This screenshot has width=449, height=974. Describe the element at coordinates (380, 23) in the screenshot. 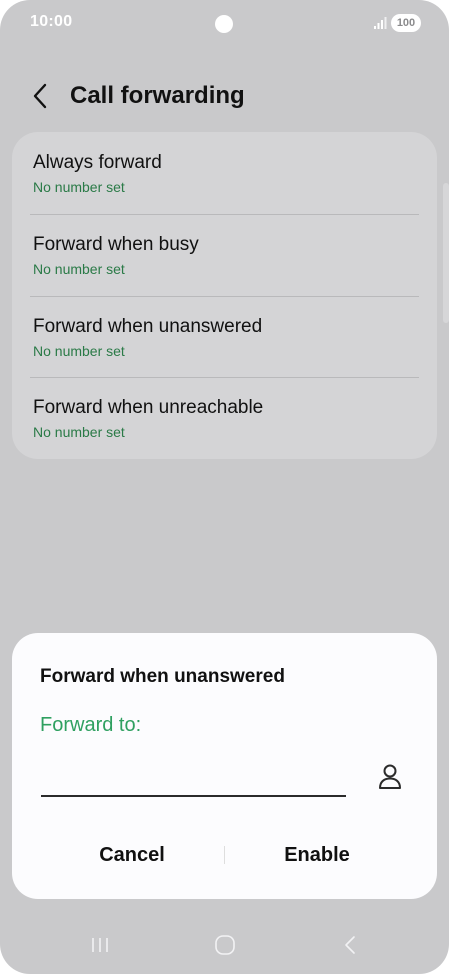

I see `signal-strength-icon` at that location.